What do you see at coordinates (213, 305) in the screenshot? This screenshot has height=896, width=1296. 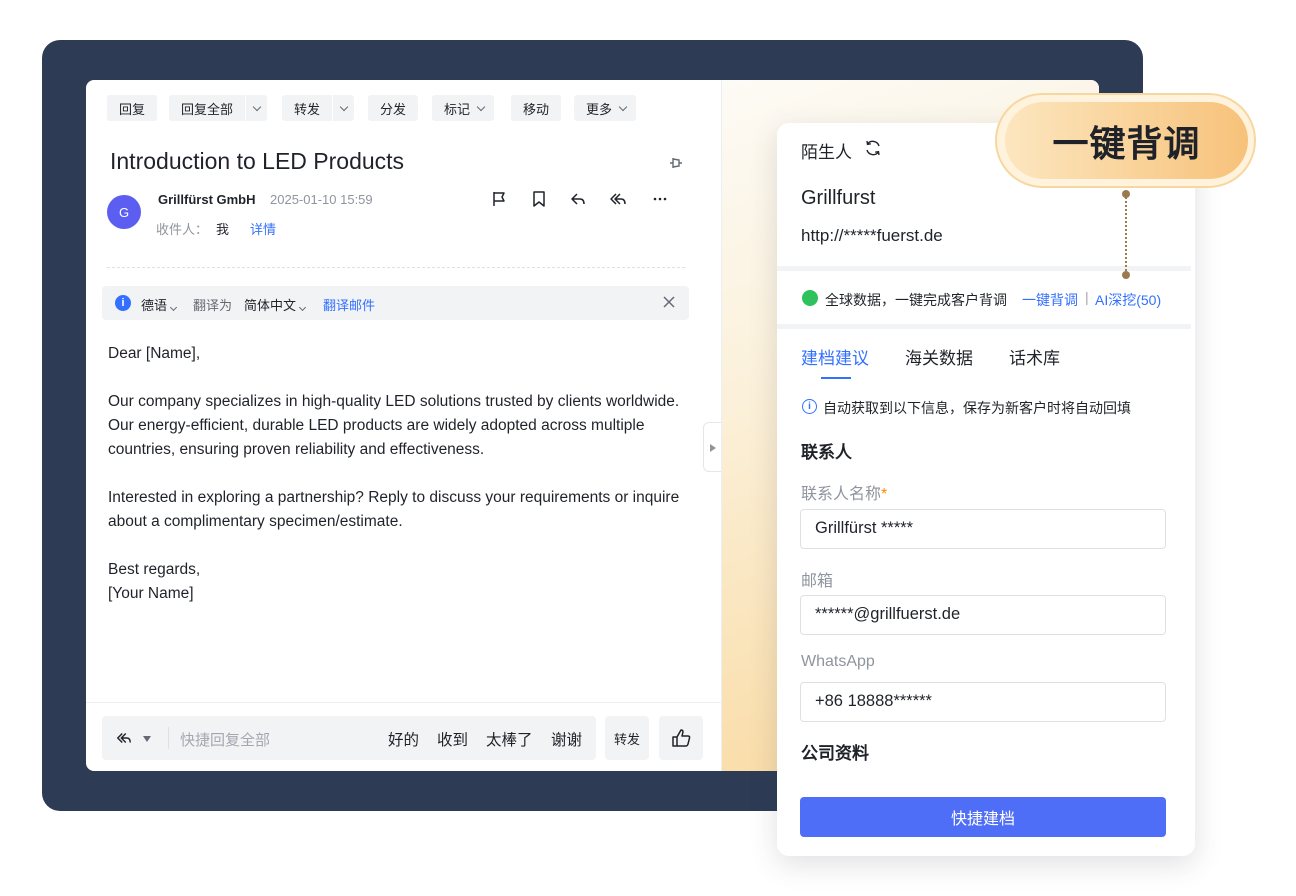 I see `translate-to-label: 翻译为` at bounding box center [213, 305].